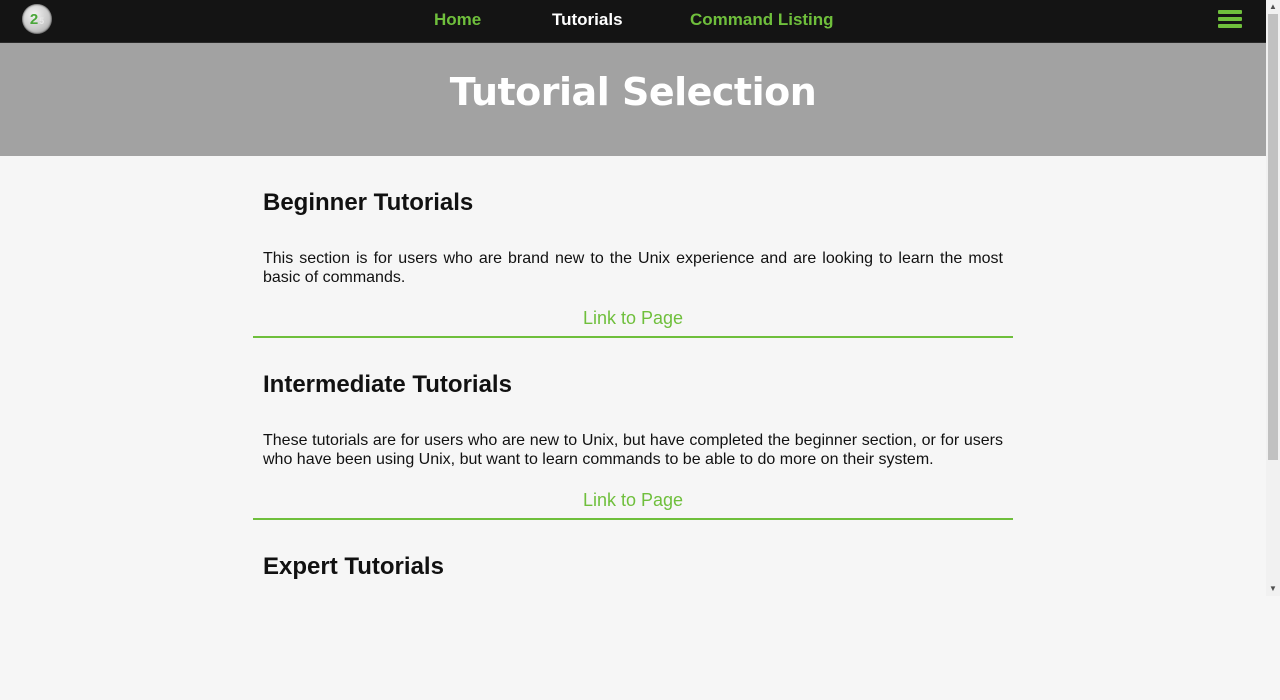 The height and width of the screenshot is (700, 1280). Describe the element at coordinates (368, 202) in the screenshot. I see `section-title: Beginner Tutorials` at that location.